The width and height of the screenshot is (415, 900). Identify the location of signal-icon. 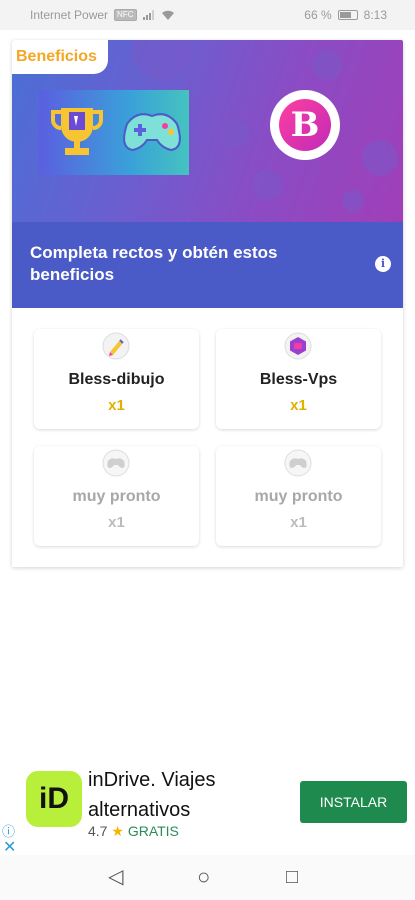
(148, 15).